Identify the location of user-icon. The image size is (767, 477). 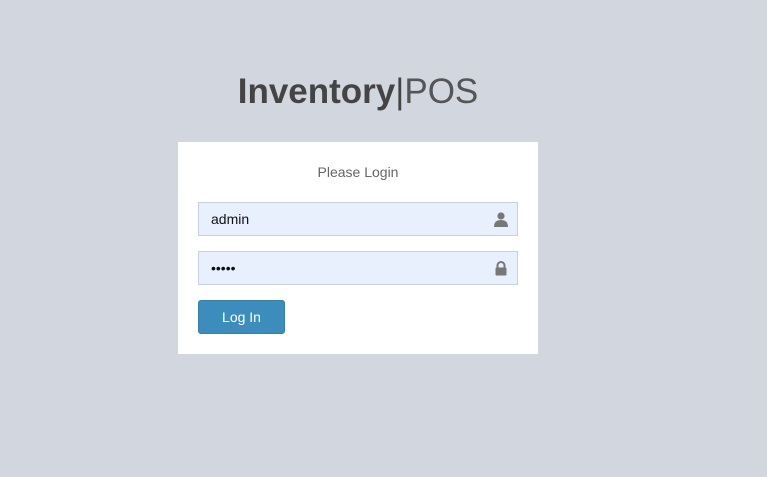
(501, 219).